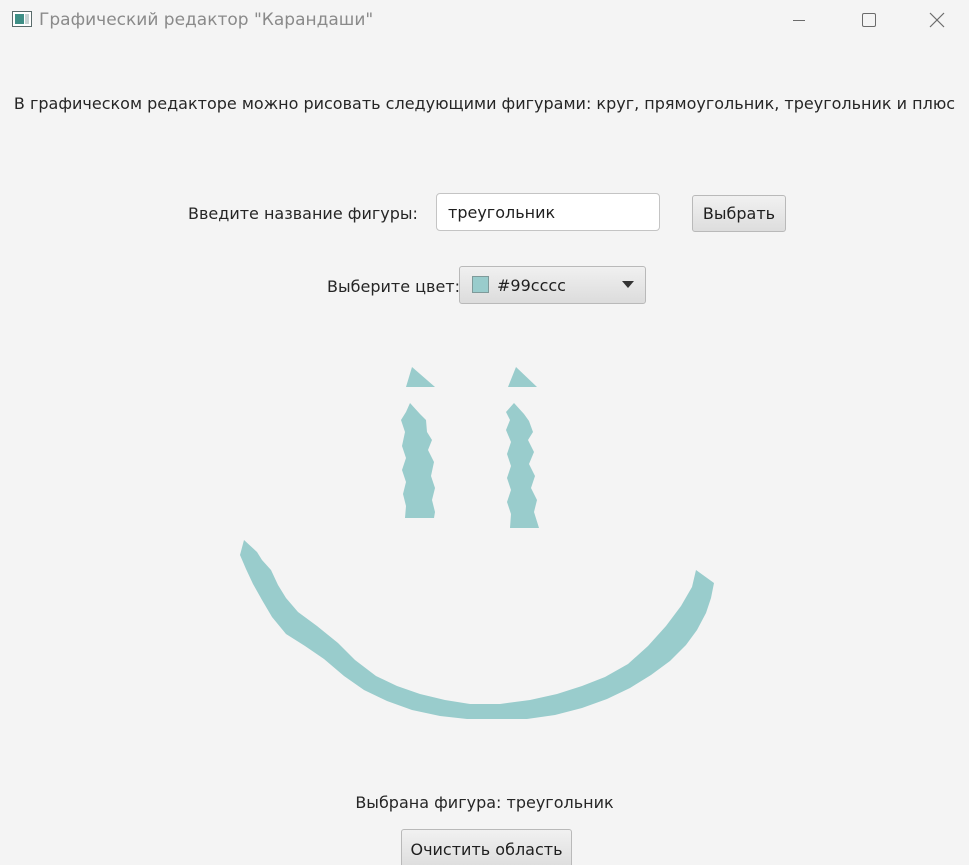  I want to click on color-picker: #99cccc, so click(552, 285).